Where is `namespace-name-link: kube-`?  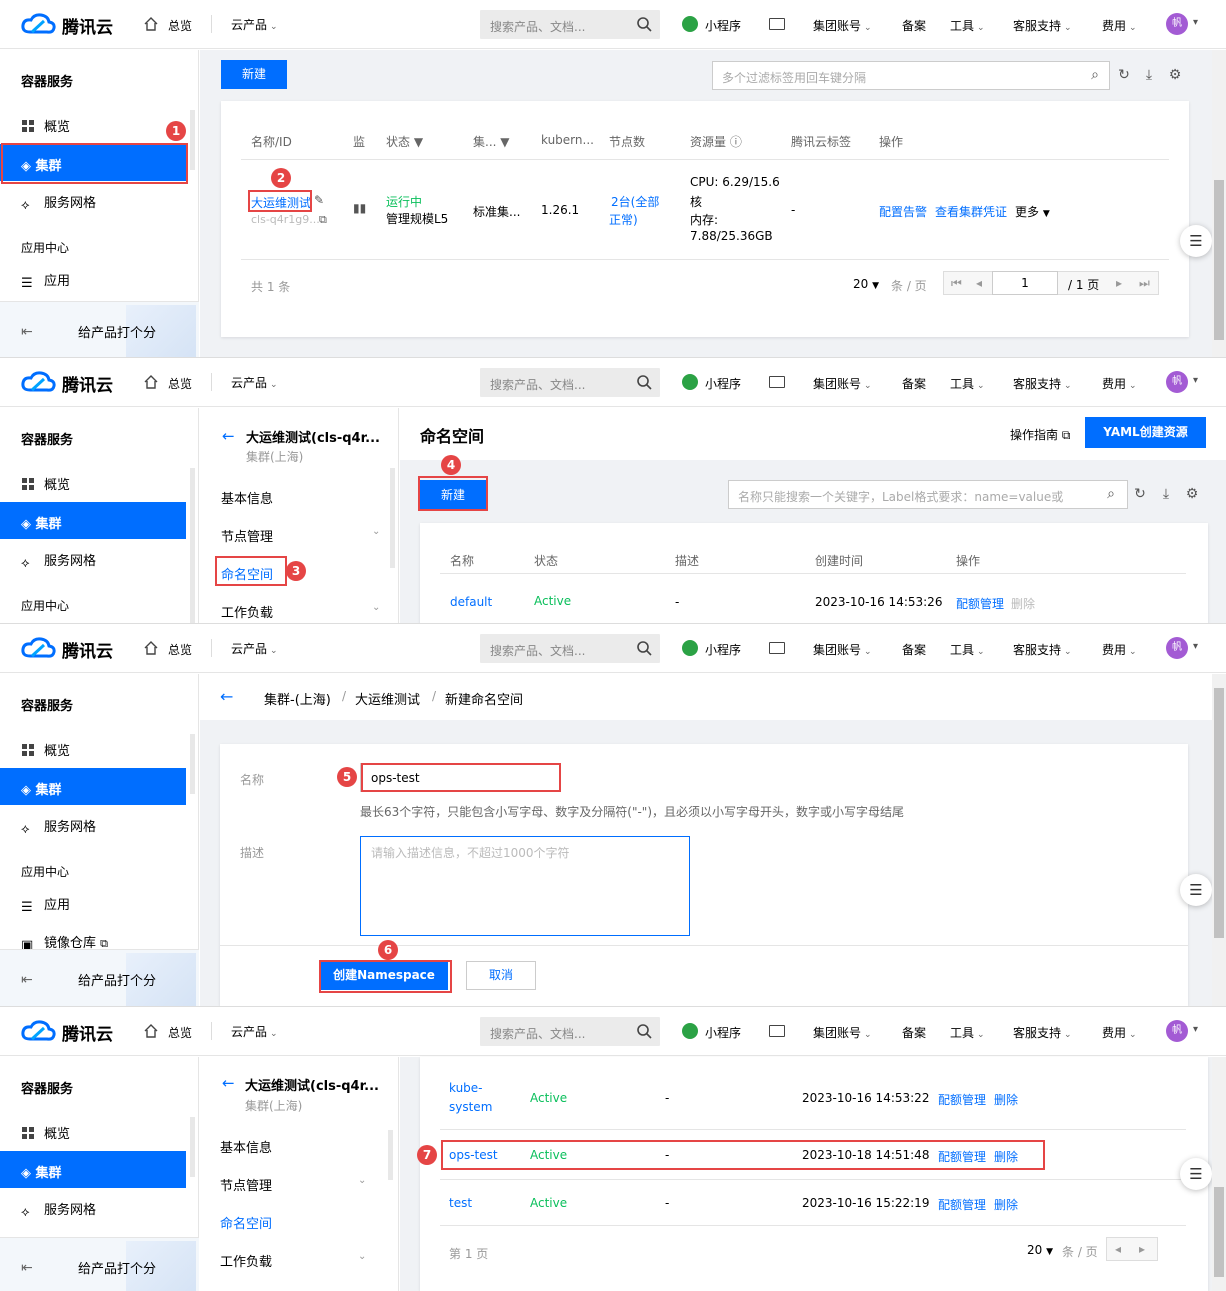
namespace-name-link: kube- is located at coordinates (466, 1088).